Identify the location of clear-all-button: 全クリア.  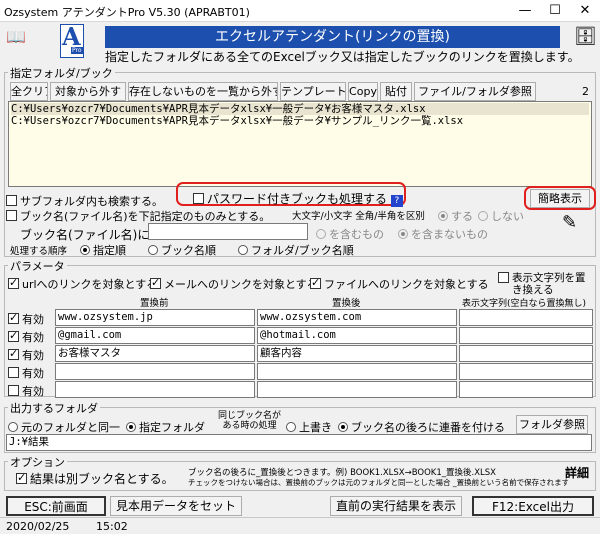
(29, 91).